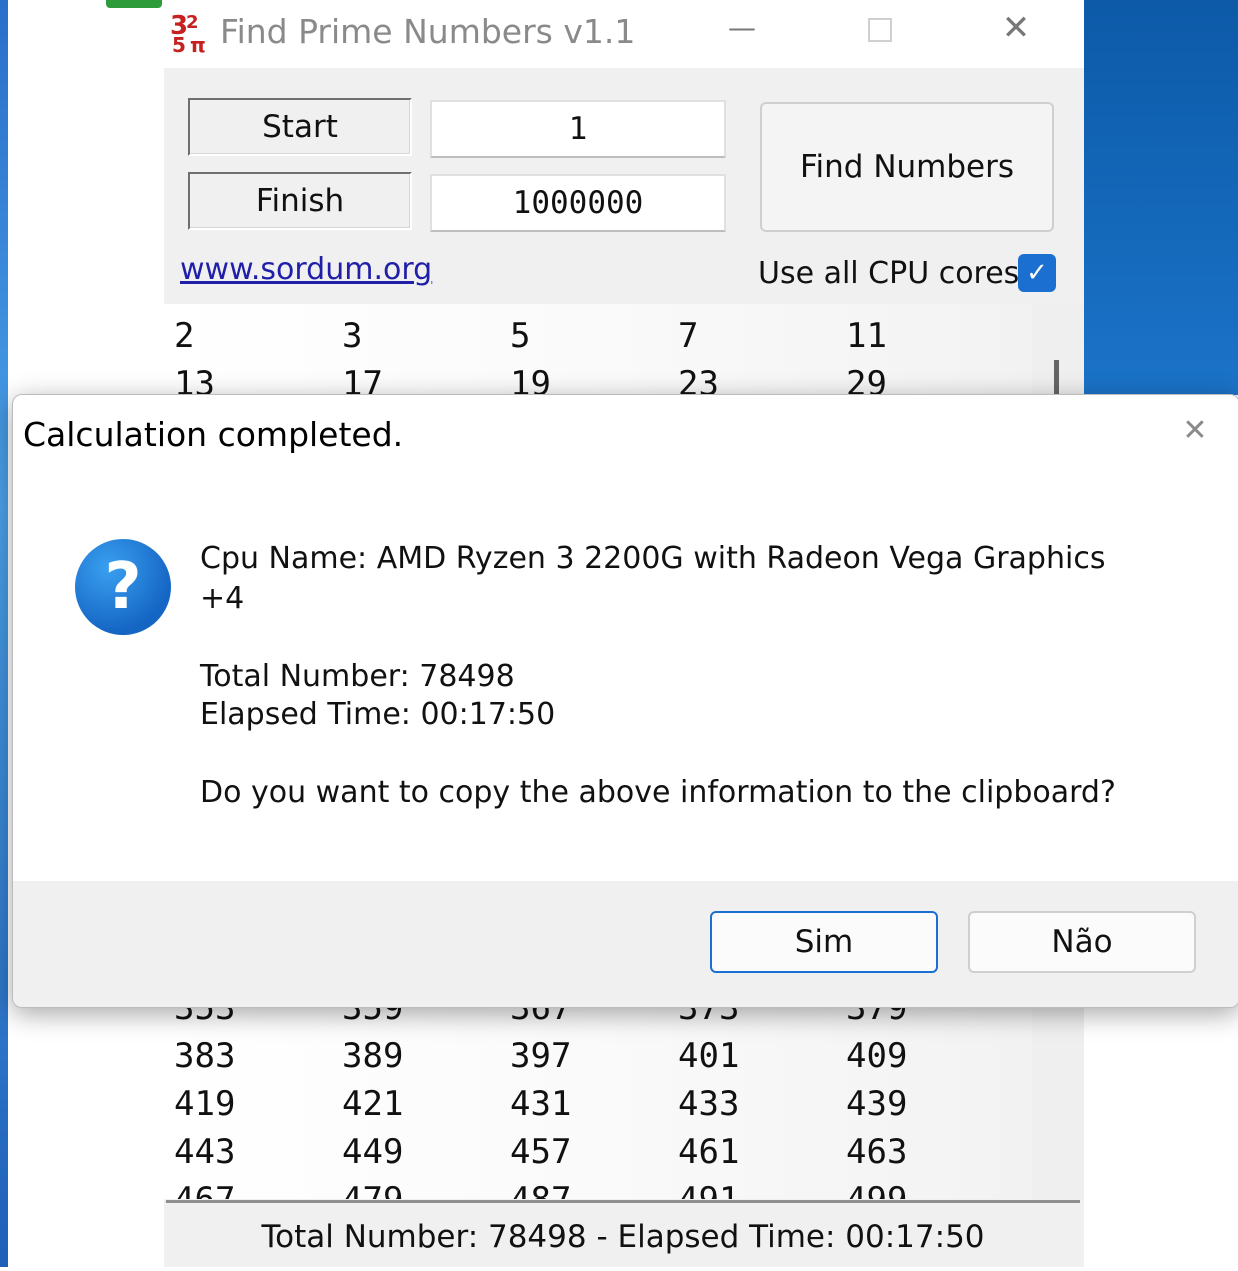 The width and height of the screenshot is (1238, 1271). I want to click on prime-cell: 457, so click(541, 1152).